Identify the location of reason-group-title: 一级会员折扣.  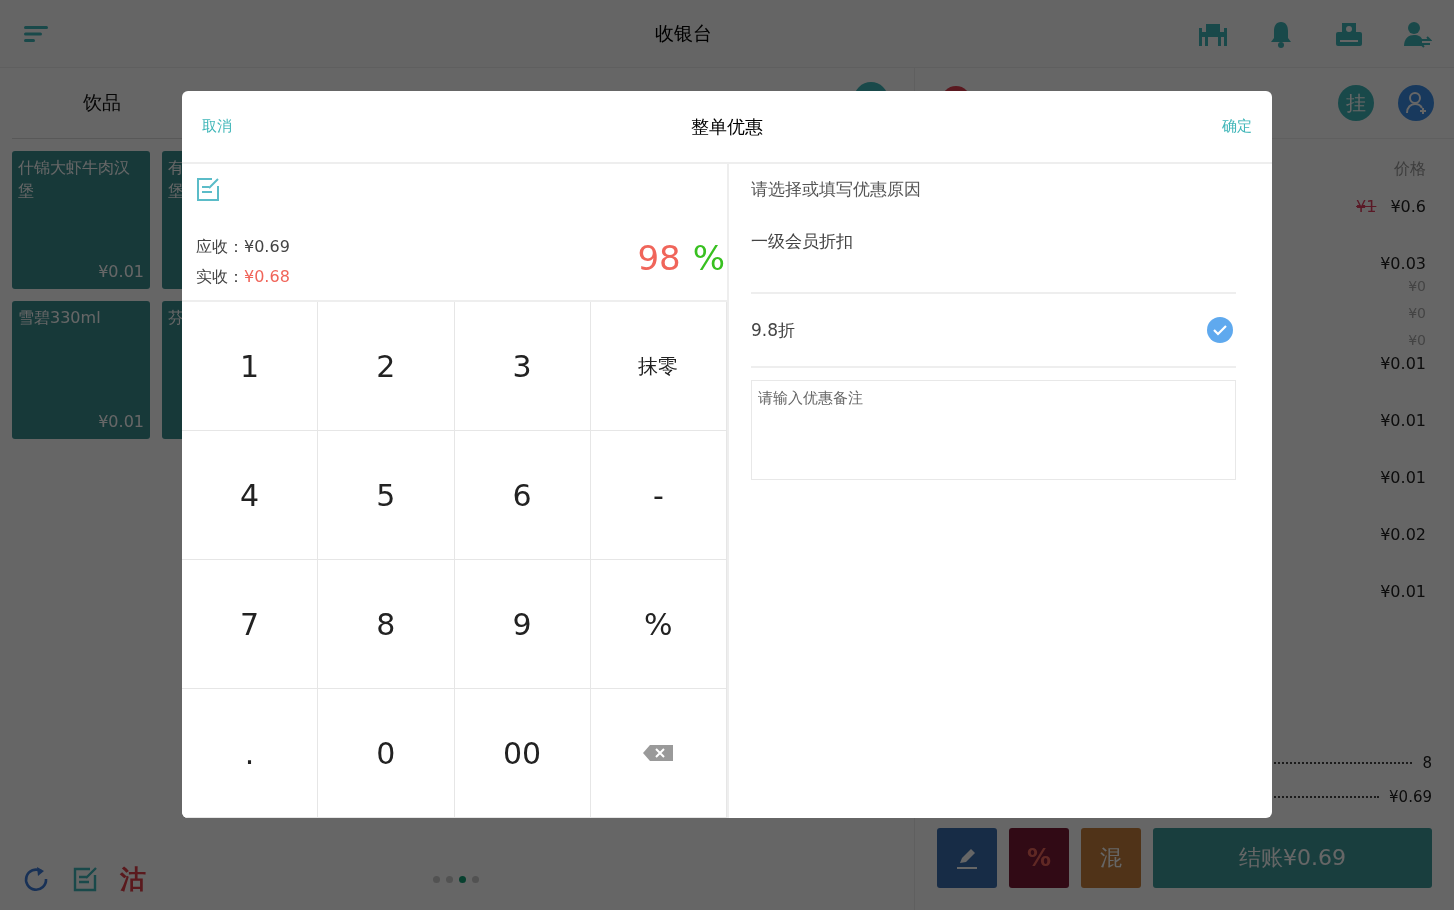
(993, 262).